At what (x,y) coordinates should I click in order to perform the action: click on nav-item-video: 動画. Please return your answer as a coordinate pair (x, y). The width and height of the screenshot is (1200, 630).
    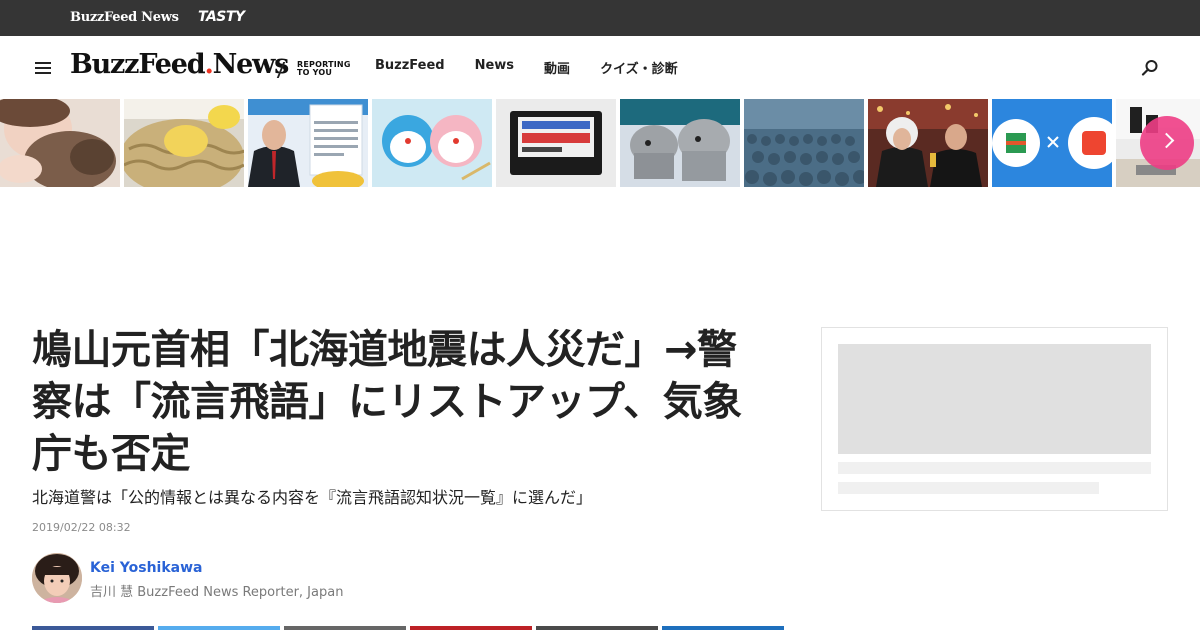
    Looking at the image, I should click on (557, 67).